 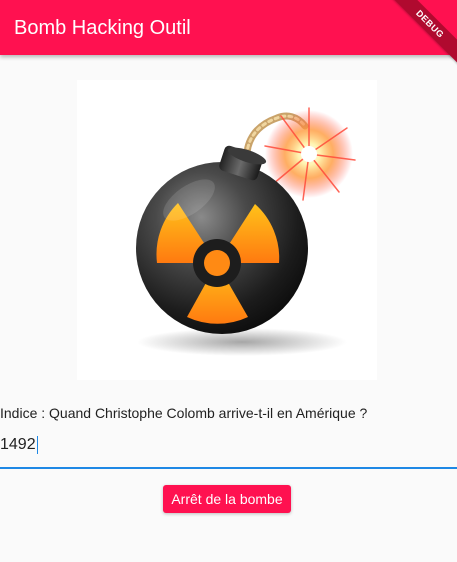 What do you see at coordinates (102, 28) in the screenshot?
I see `app-title: Bomb Hacking Outil` at bounding box center [102, 28].